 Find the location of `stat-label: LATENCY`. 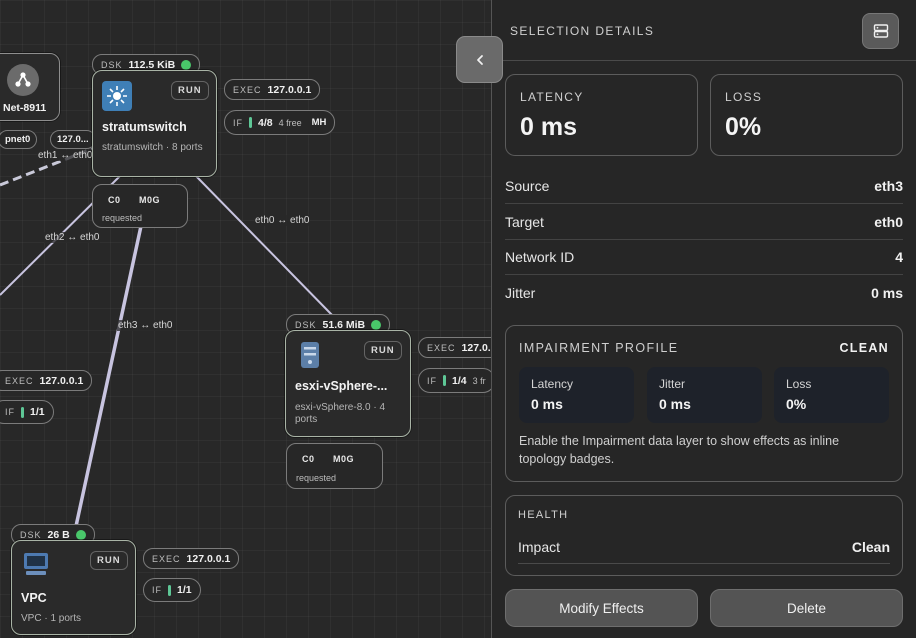

stat-label: LATENCY is located at coordinates (552, 97).